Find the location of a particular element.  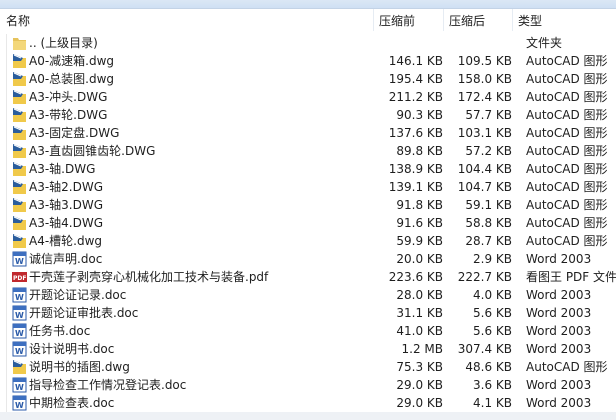

size-after: 59.1 KB is located at coordinates (488, 205).